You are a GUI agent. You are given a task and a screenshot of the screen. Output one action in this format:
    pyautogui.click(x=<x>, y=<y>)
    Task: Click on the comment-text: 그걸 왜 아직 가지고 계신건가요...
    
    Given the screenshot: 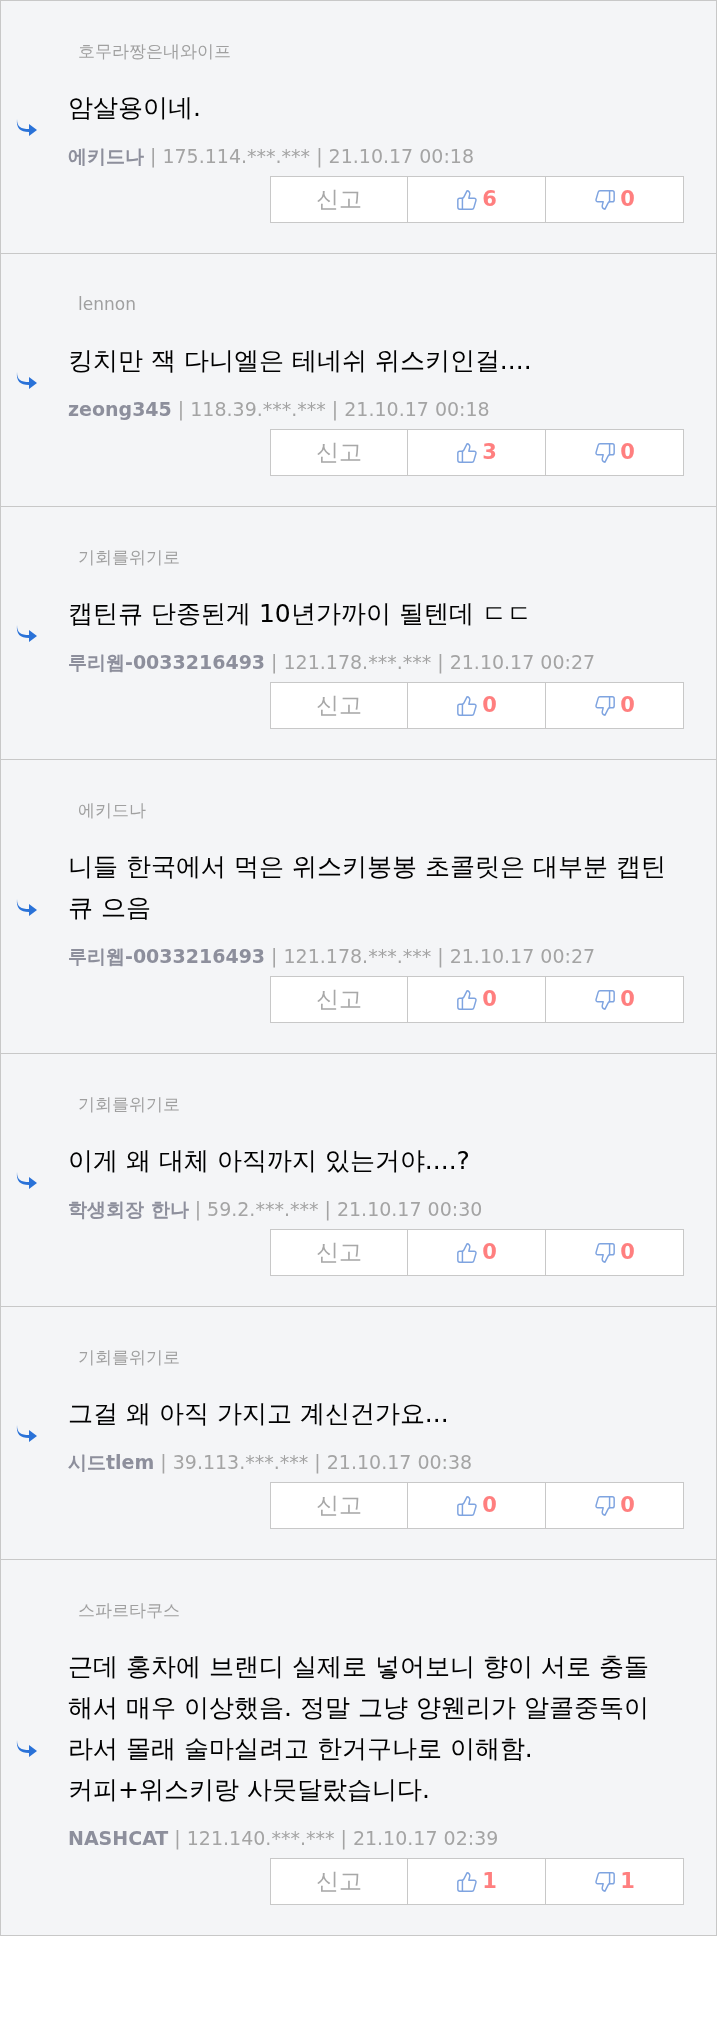 What is the action you would take?
    pyautogui.click(x=259, y=1413)
    